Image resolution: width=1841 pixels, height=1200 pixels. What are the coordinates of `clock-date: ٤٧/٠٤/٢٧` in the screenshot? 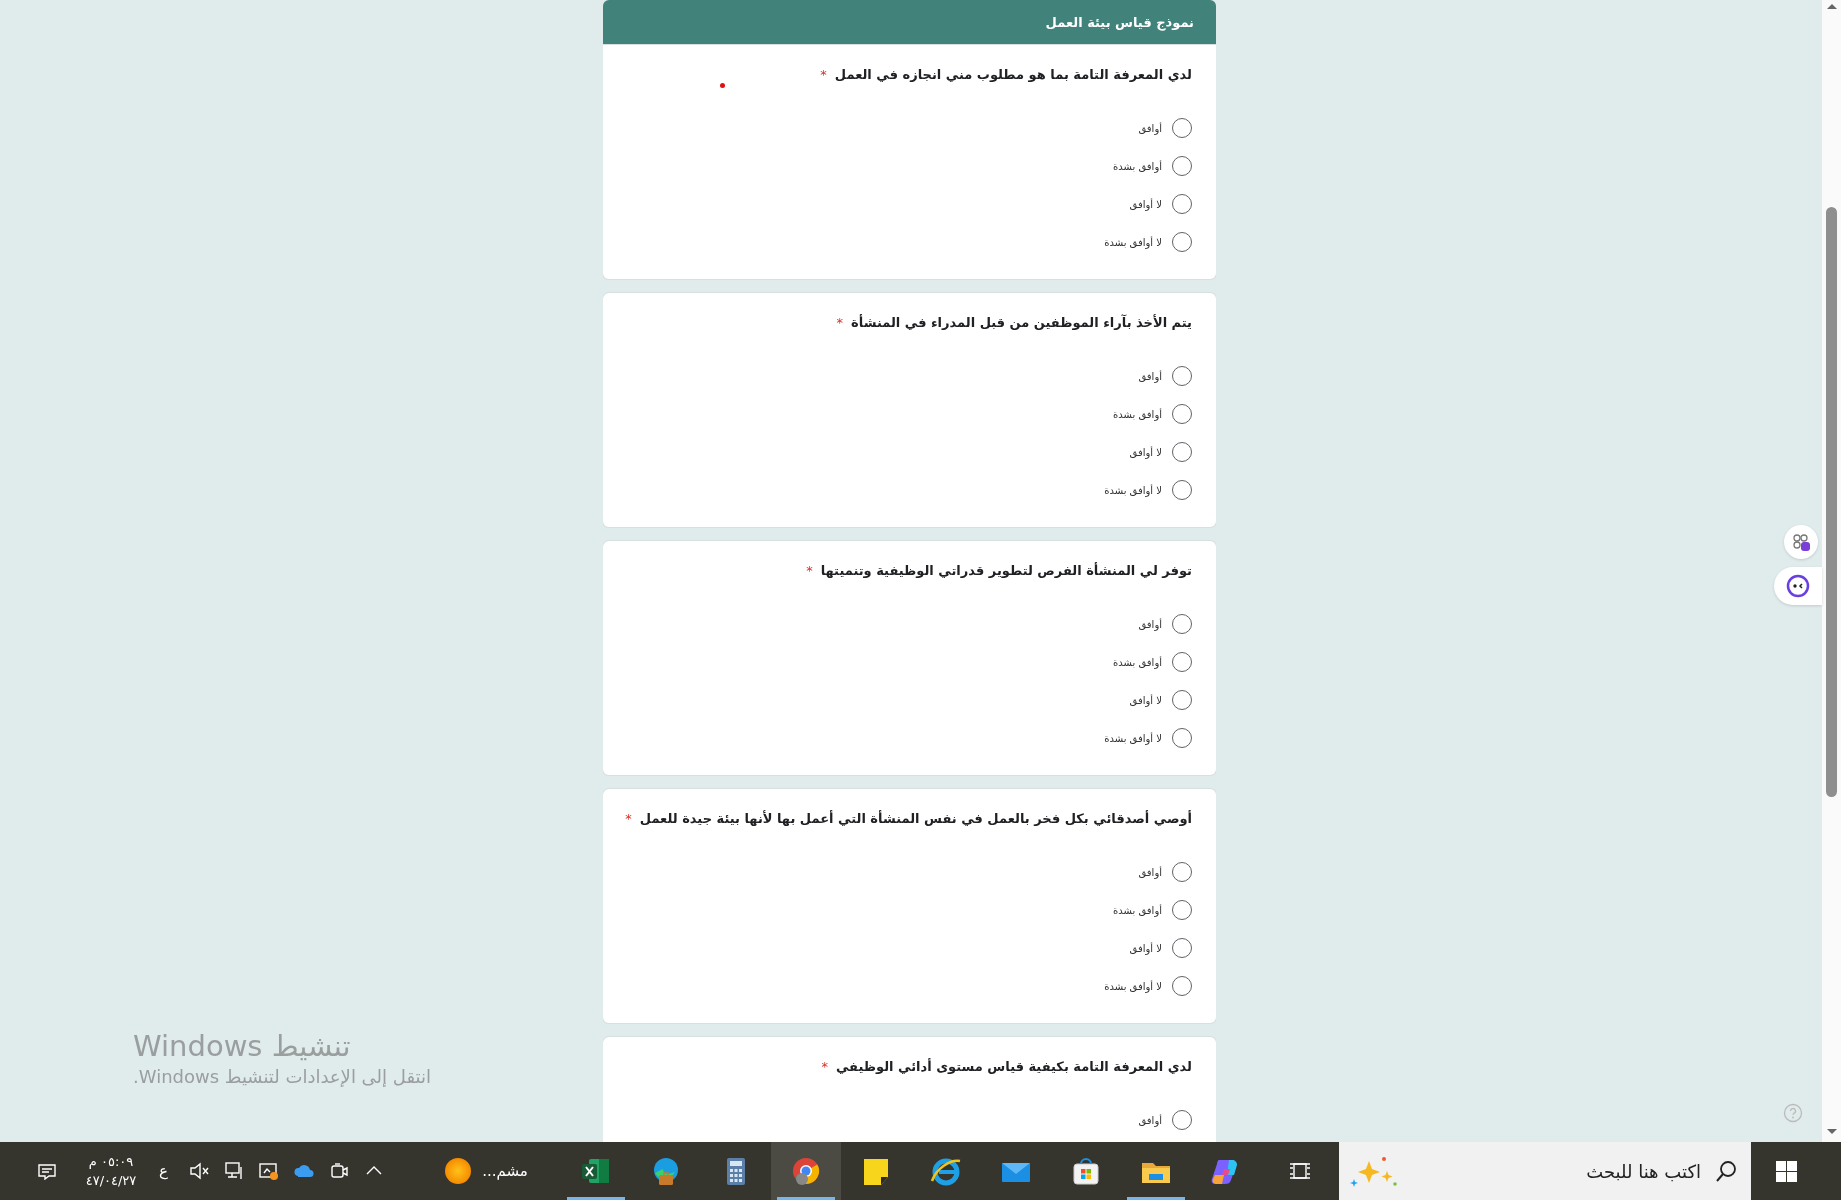 It's located at (111, 1180).